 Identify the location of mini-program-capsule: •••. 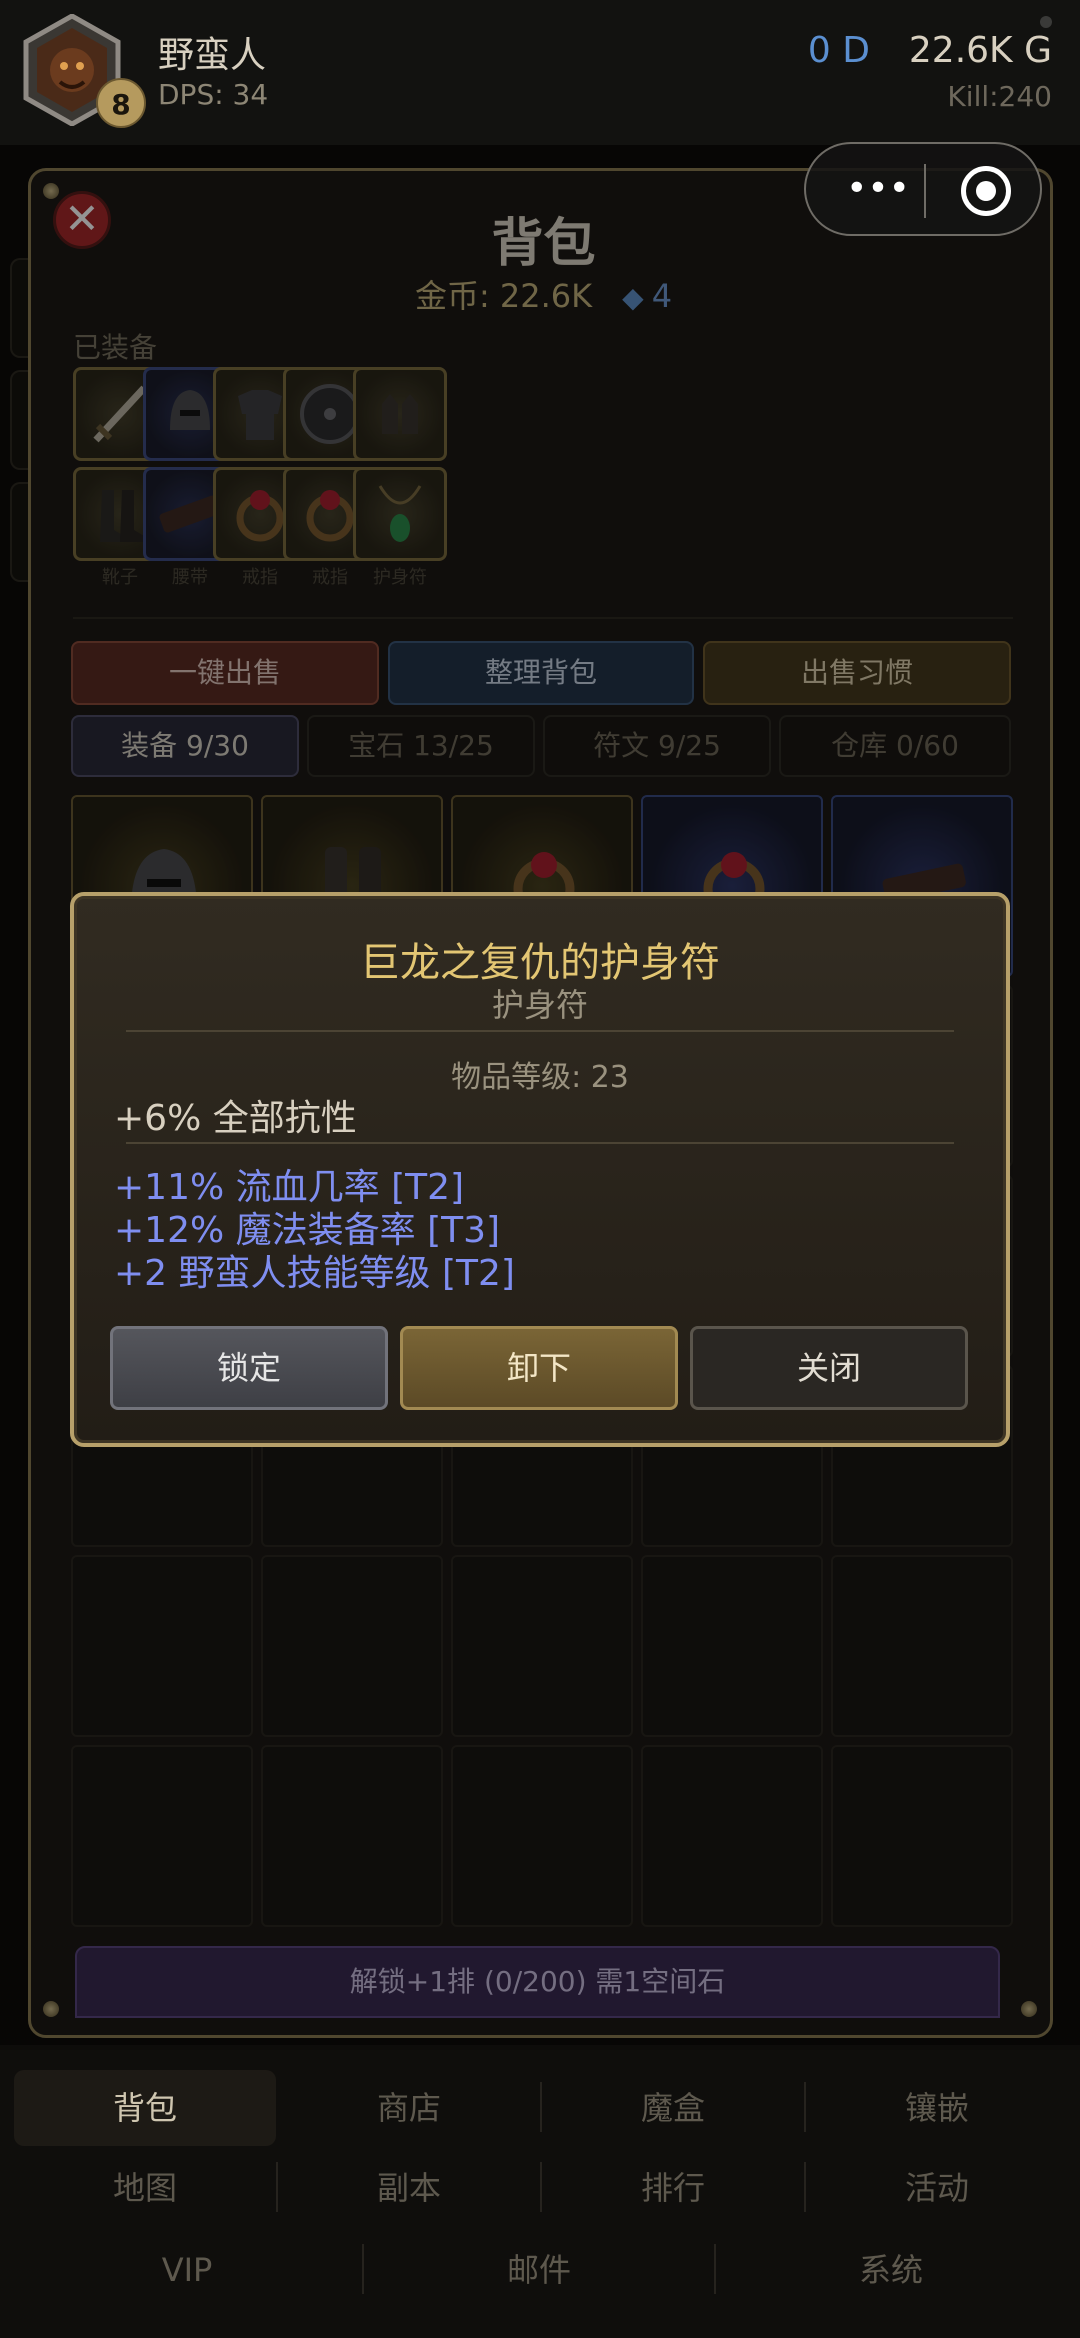
(923, 189).